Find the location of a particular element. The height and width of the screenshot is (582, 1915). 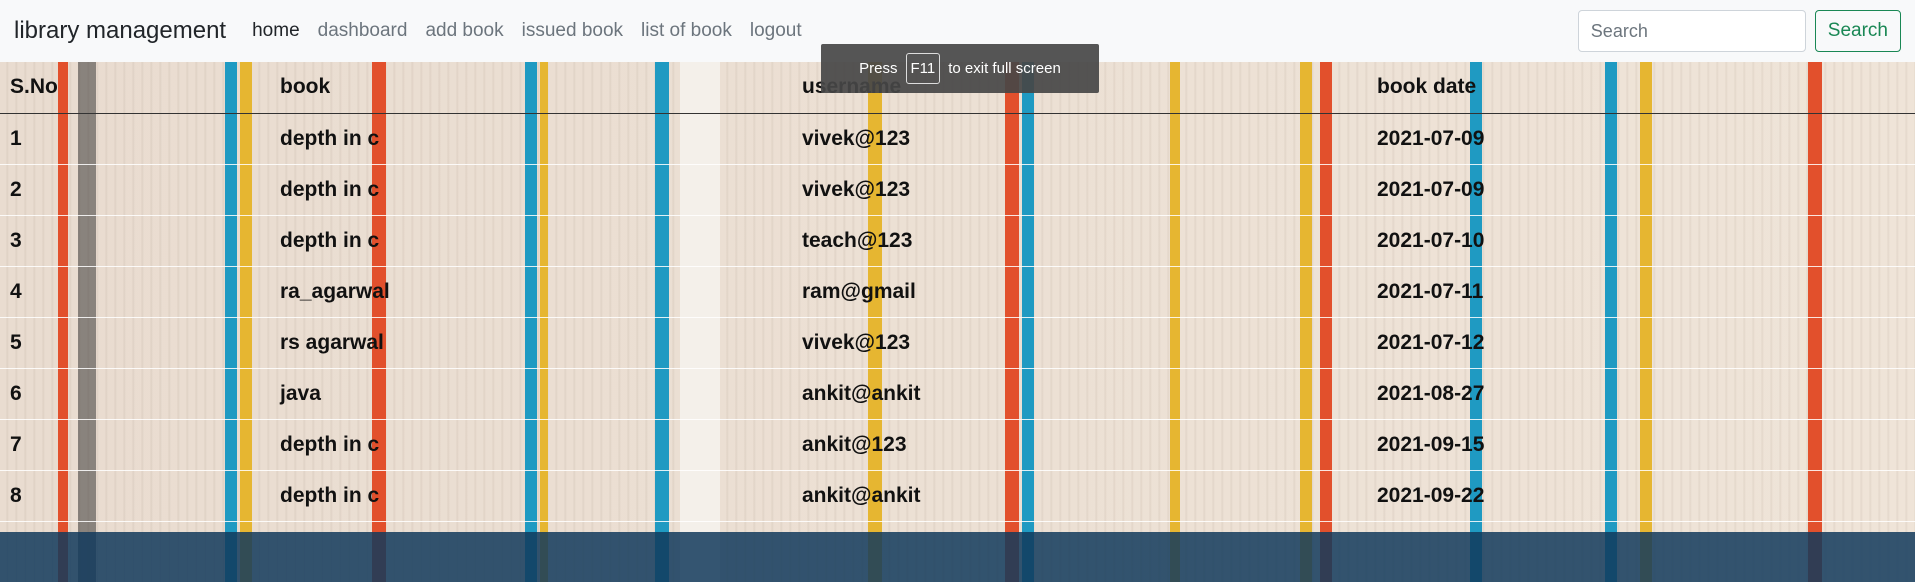

cell-sno: 8 is located at coordinates (16, 495).